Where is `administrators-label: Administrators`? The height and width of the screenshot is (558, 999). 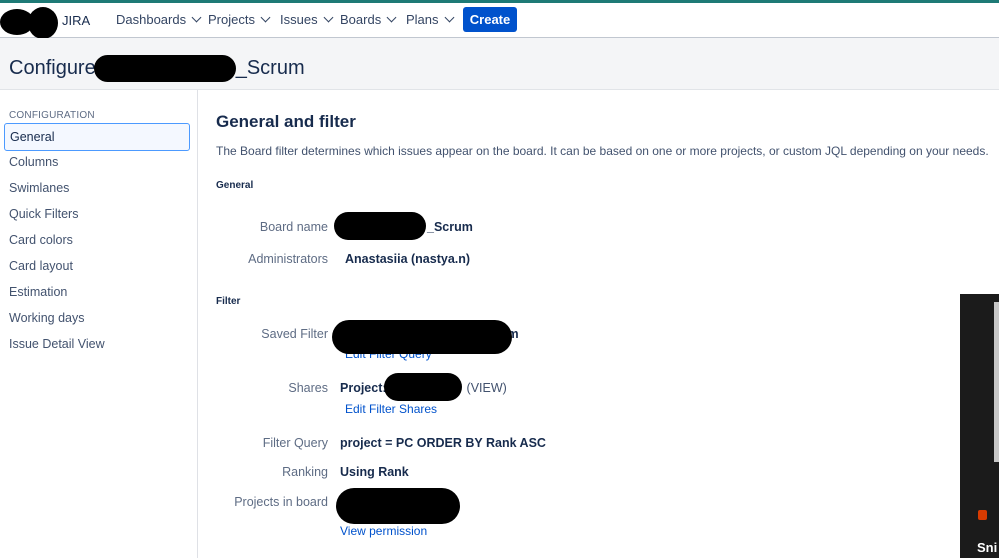 administrators-label: Administrators is located at coordinates (288, 259).